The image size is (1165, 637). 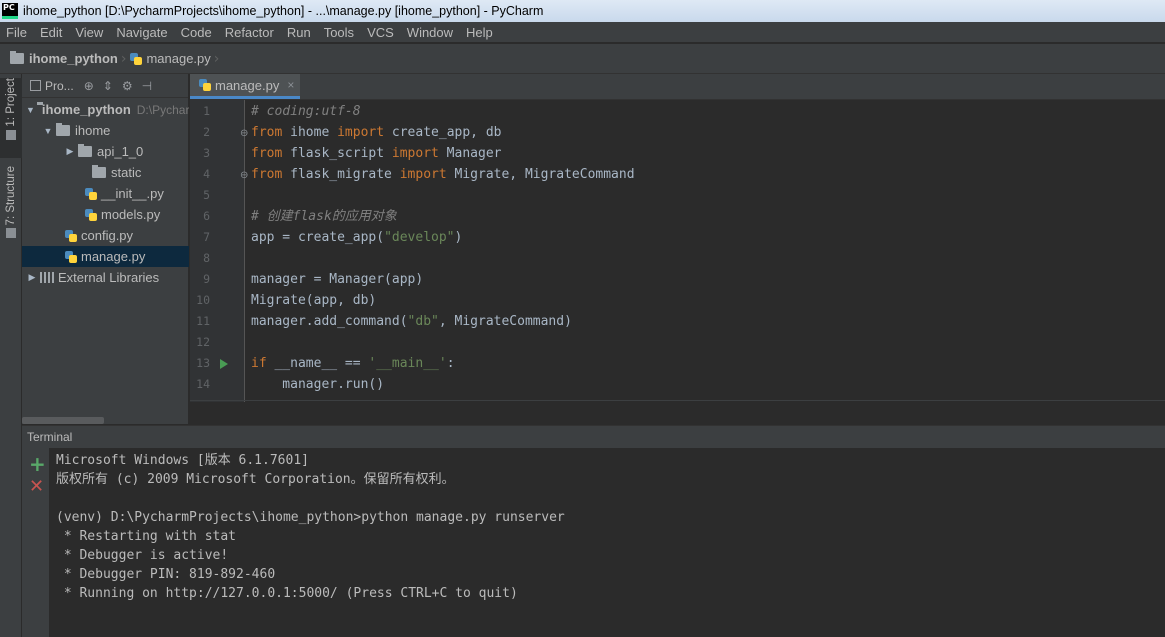 I want to click on code-line-2: from ihome import create_app, db, so click(x=376, y=132).